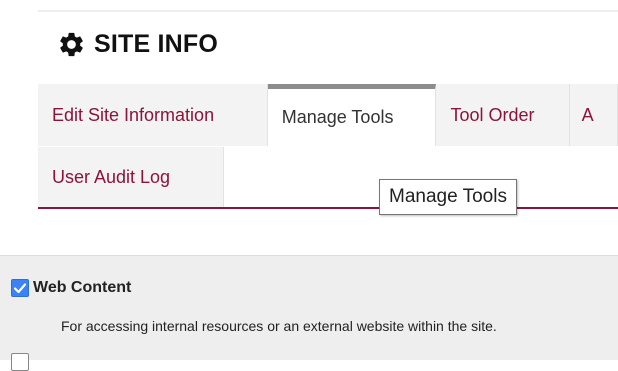  I want to click on tab-truncated: A, so click(593, 115).